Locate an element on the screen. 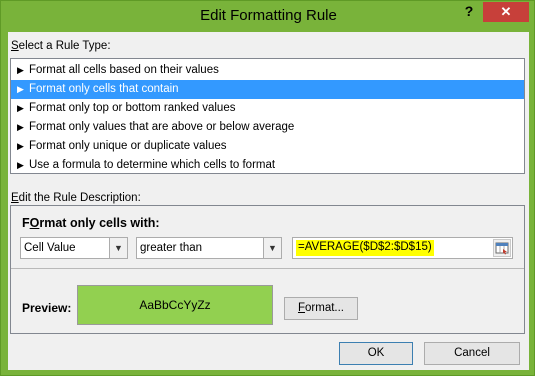 The image size is (535, 376). ok-button: OK is located at coordinates (376, 353).